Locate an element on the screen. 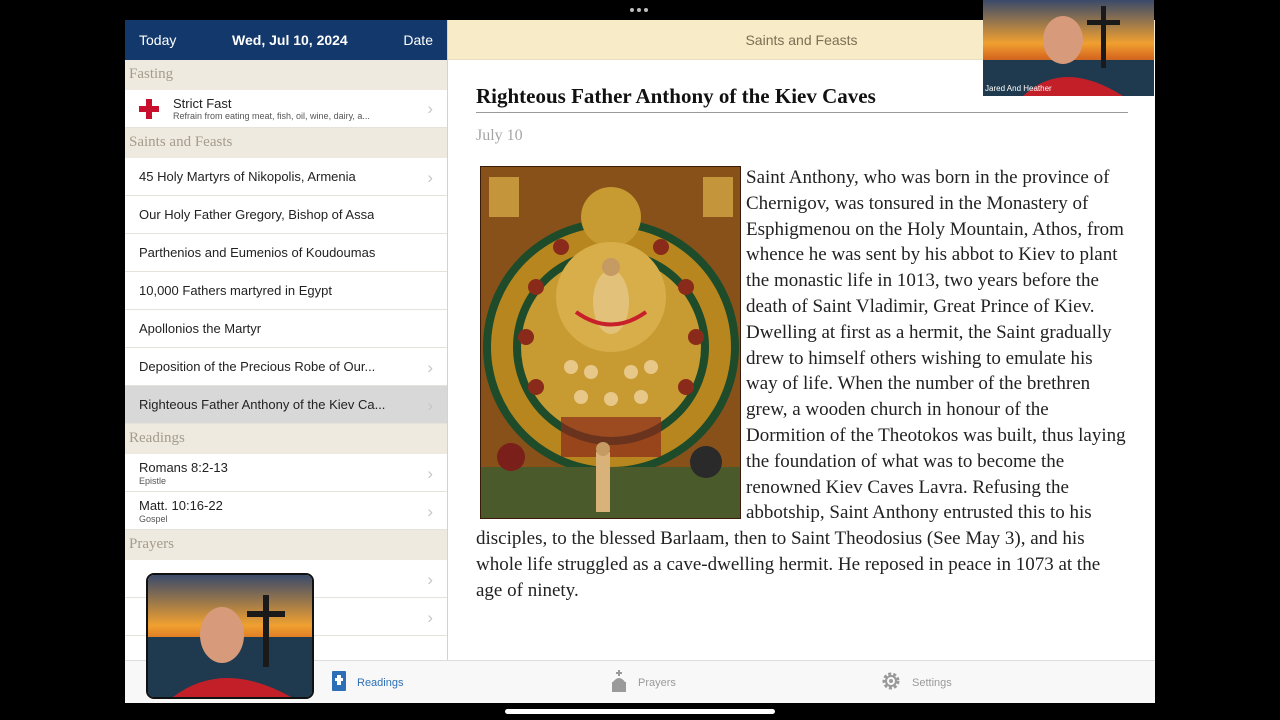 The width and height of the screenshot is (1280, 720). tab-readings: Readings is located at coordinates (367, 682).